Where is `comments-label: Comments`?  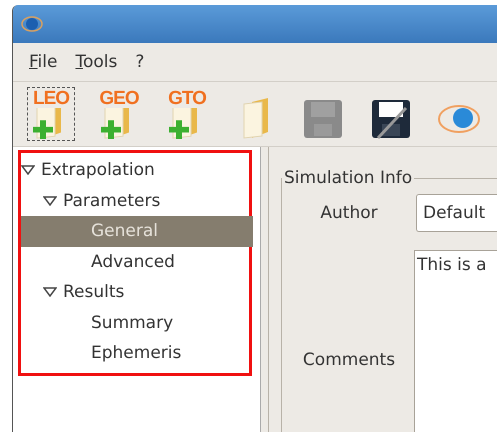 comments-label: Comments is located at coordinates (349, 360).